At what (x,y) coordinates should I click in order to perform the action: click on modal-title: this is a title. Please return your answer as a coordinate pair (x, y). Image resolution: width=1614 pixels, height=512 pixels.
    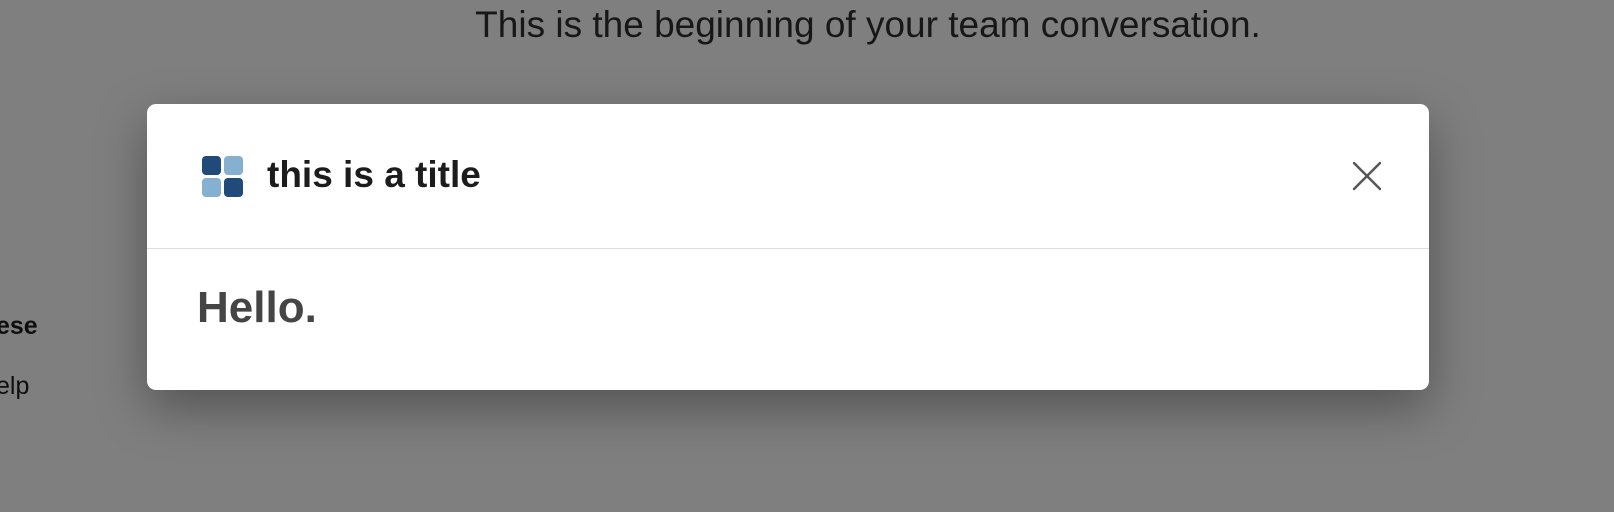
    Looking at the image, I should click on (374, 174).